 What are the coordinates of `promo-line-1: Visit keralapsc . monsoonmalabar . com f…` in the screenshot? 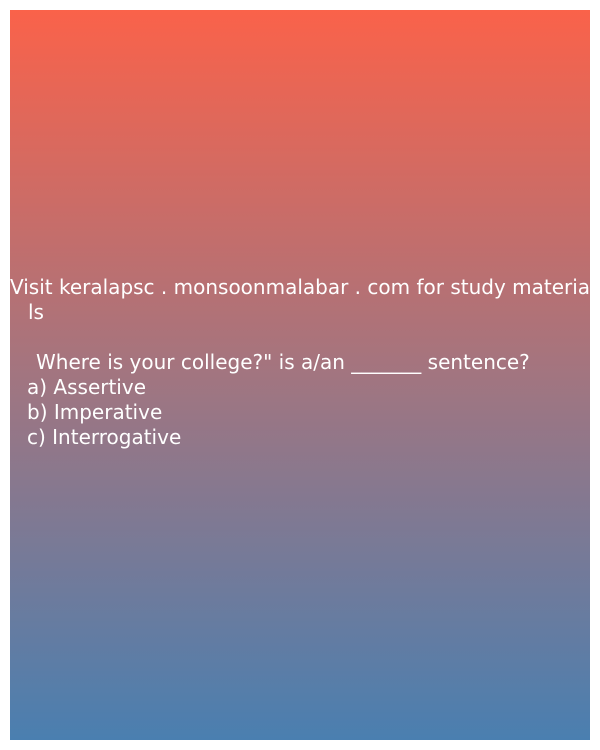 It's located at (300, 287).